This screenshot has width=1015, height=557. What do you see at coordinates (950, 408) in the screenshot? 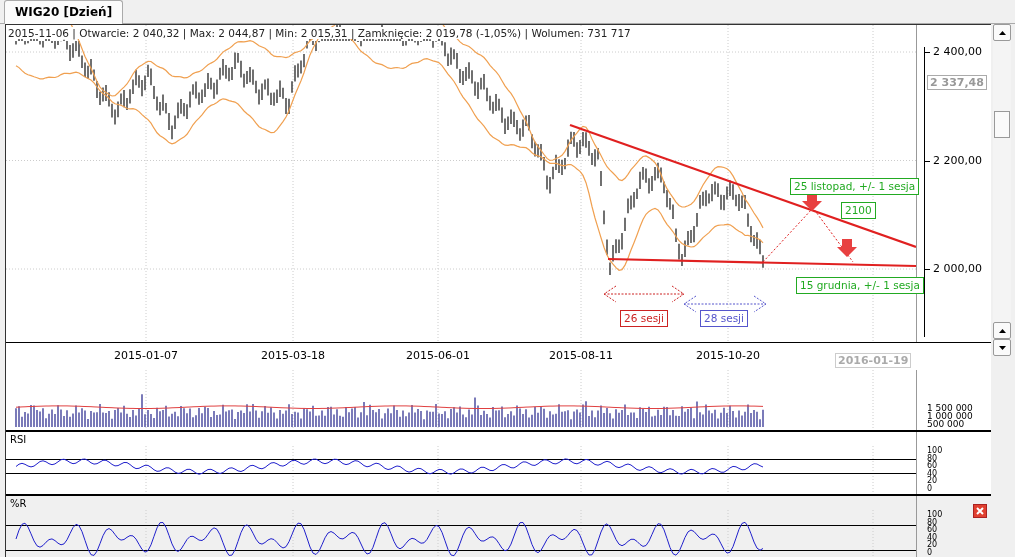
I see `volume-axis-label: 1 500 000` at bounding box center [950, 408].